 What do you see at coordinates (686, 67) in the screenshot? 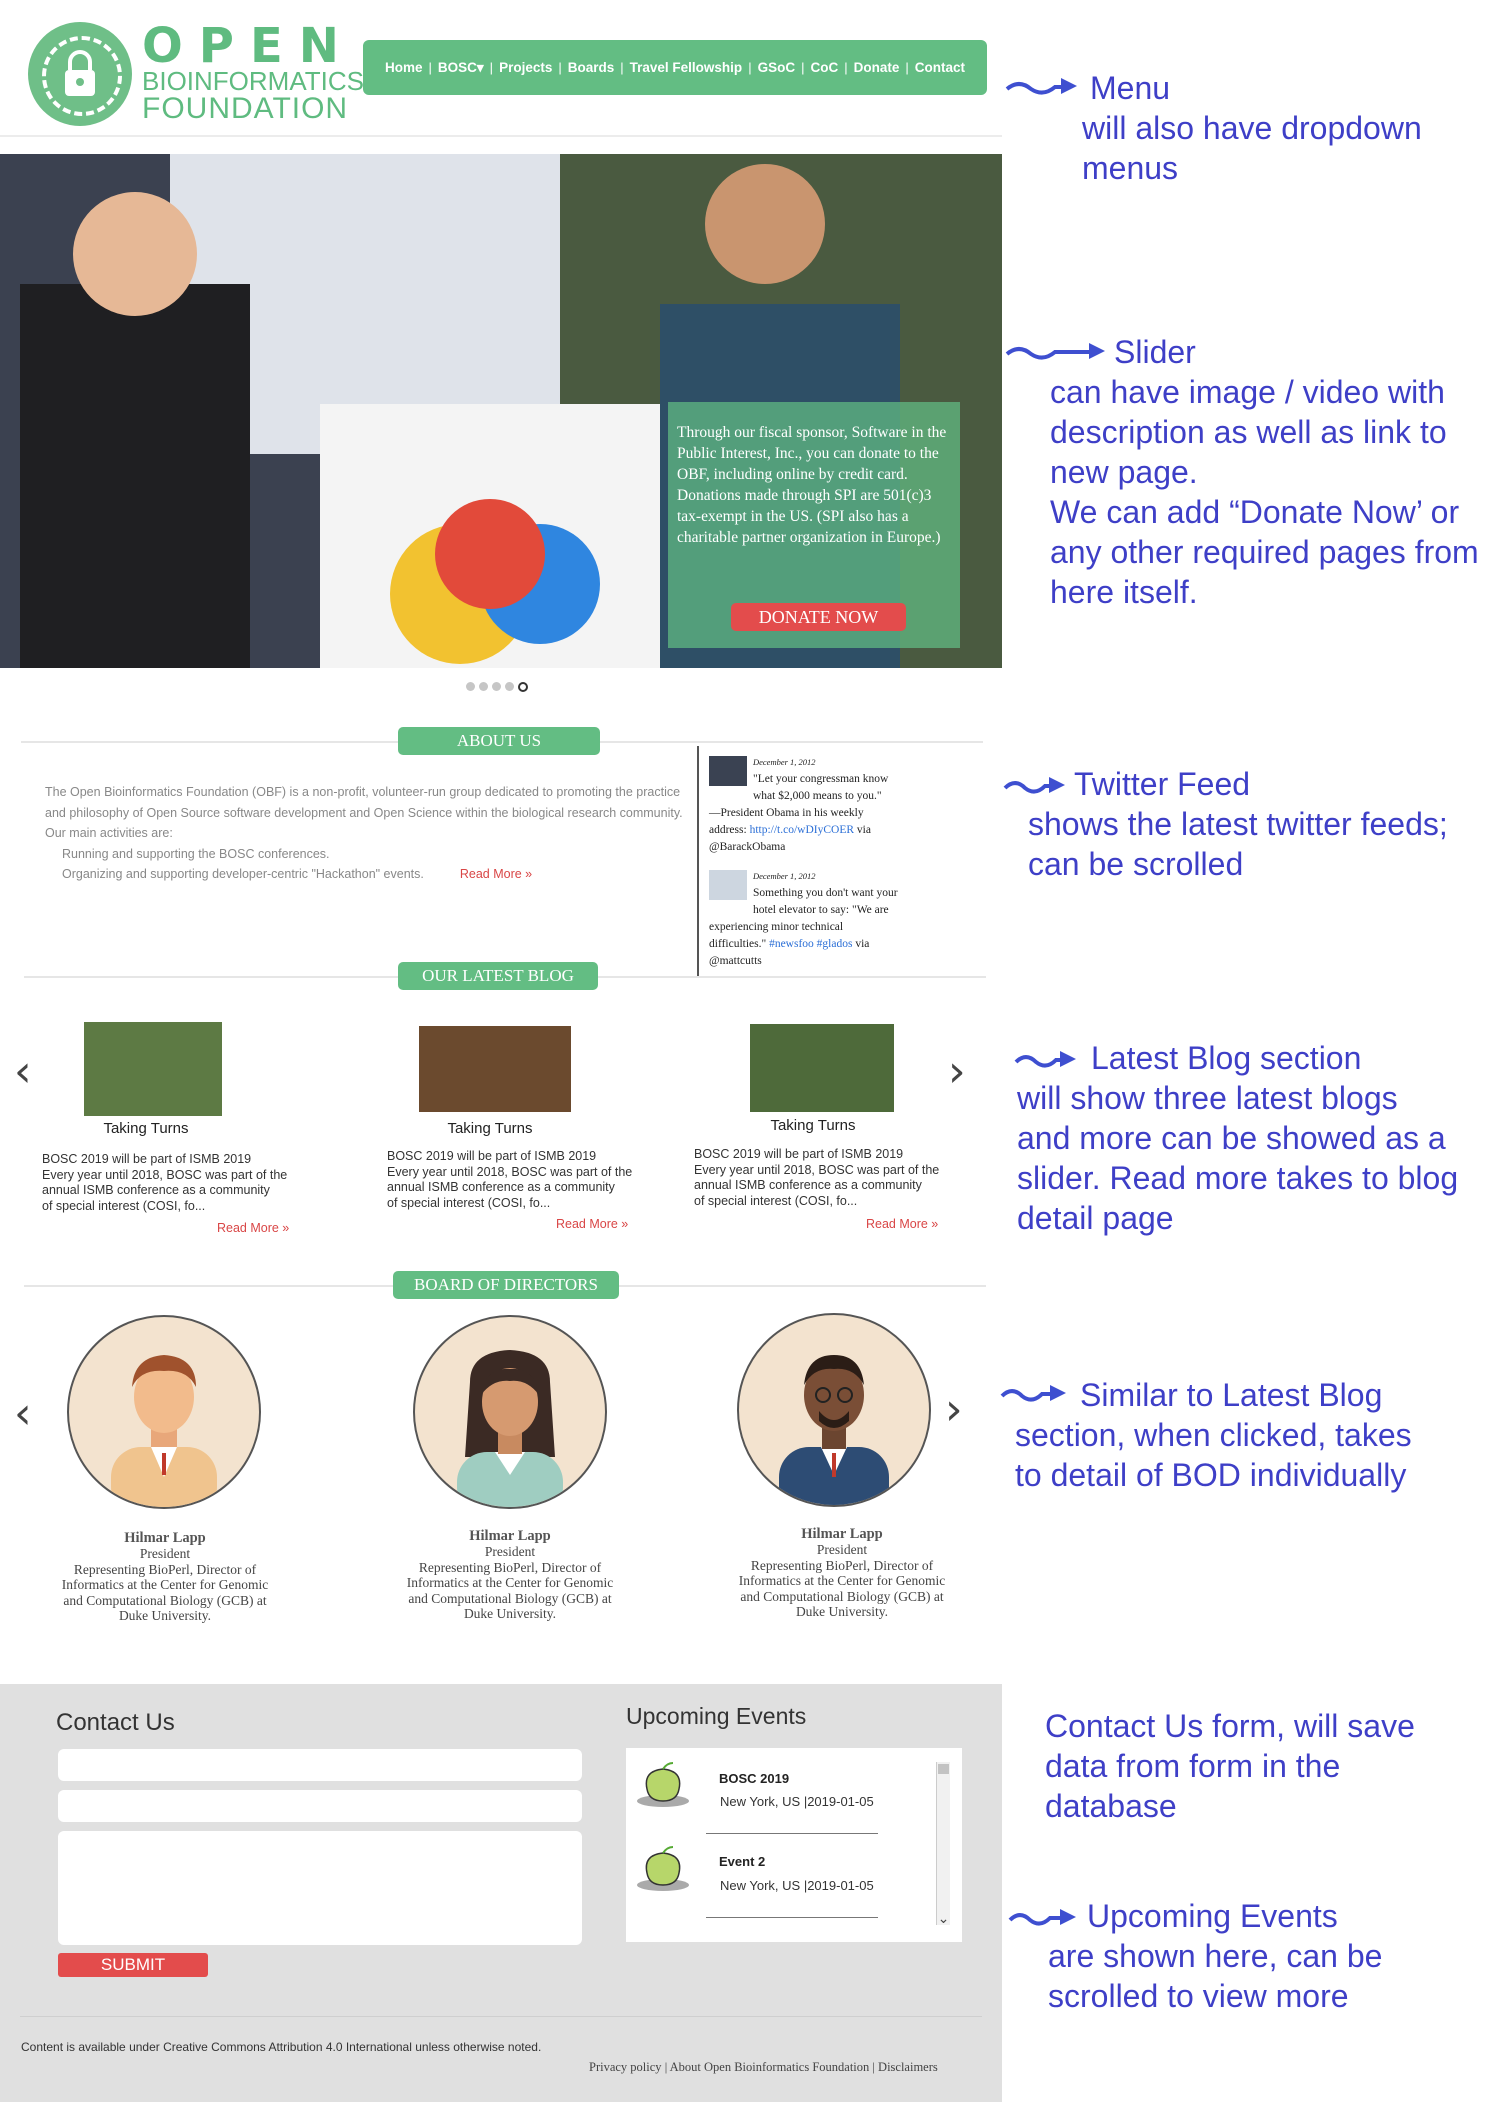
I see `menu-item-travel-fellowship: Travel Fellowship` at bounding box center [686, 67].